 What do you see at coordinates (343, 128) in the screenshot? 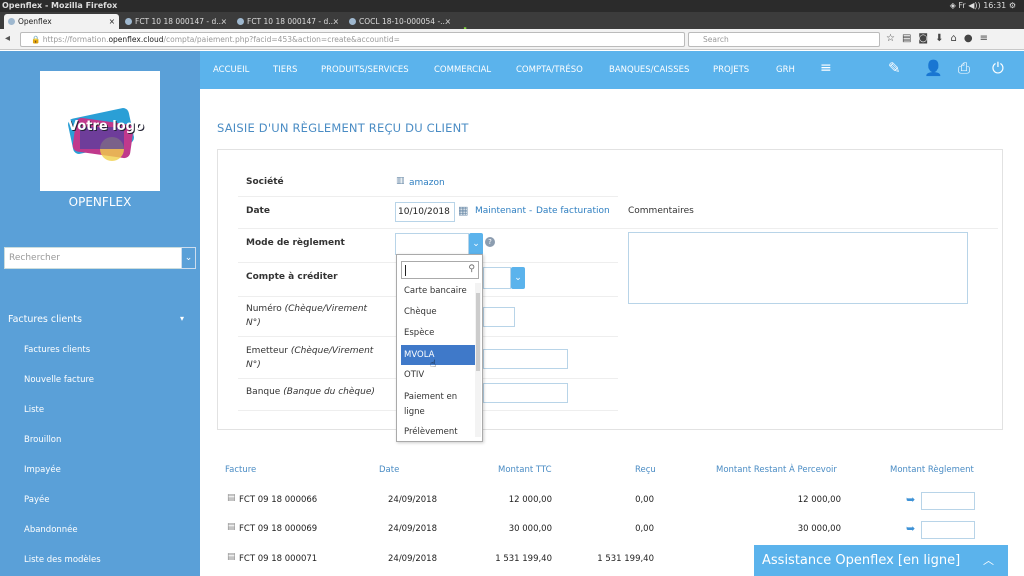
I see `page-title: SAISIE D'UN RÈGLEMENT REÇU DU CLIENT` at bounding box center [343, 128].